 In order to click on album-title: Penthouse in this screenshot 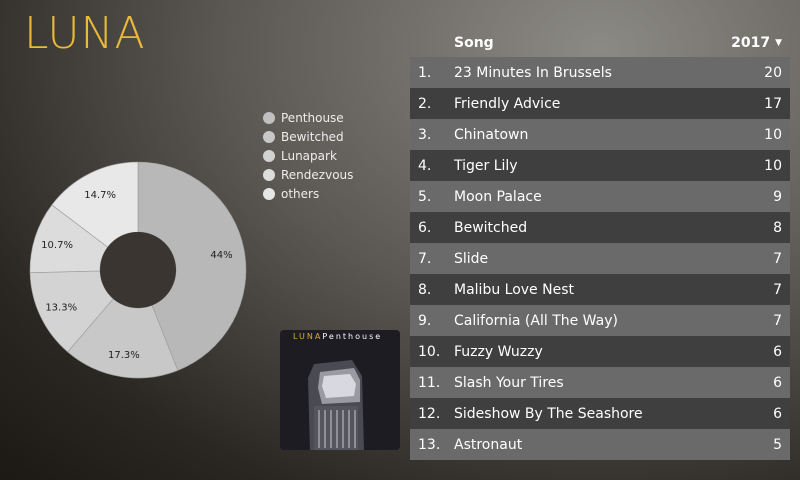, I will do `click(352, 336)`.